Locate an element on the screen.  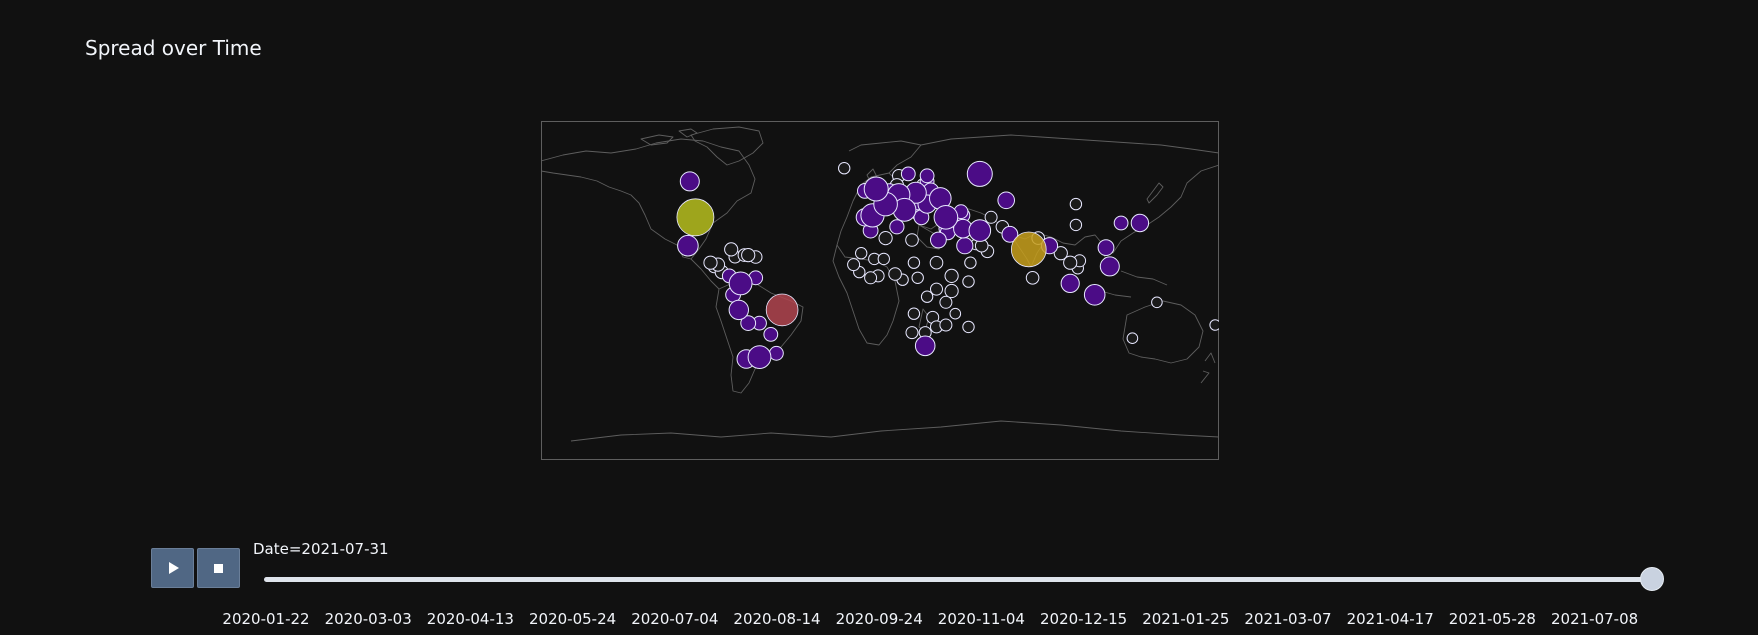
north-america-coast is located at coordinates (648, 199).